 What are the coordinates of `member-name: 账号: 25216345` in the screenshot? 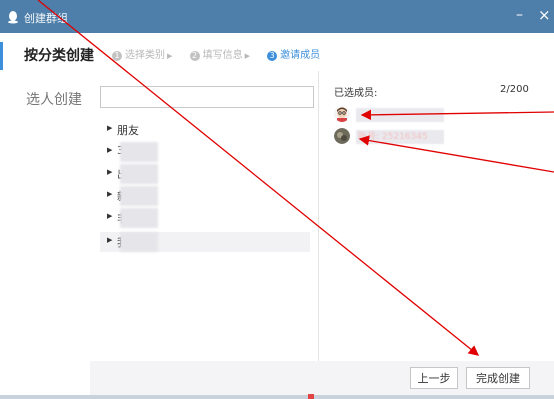 It's located at (400, 137).